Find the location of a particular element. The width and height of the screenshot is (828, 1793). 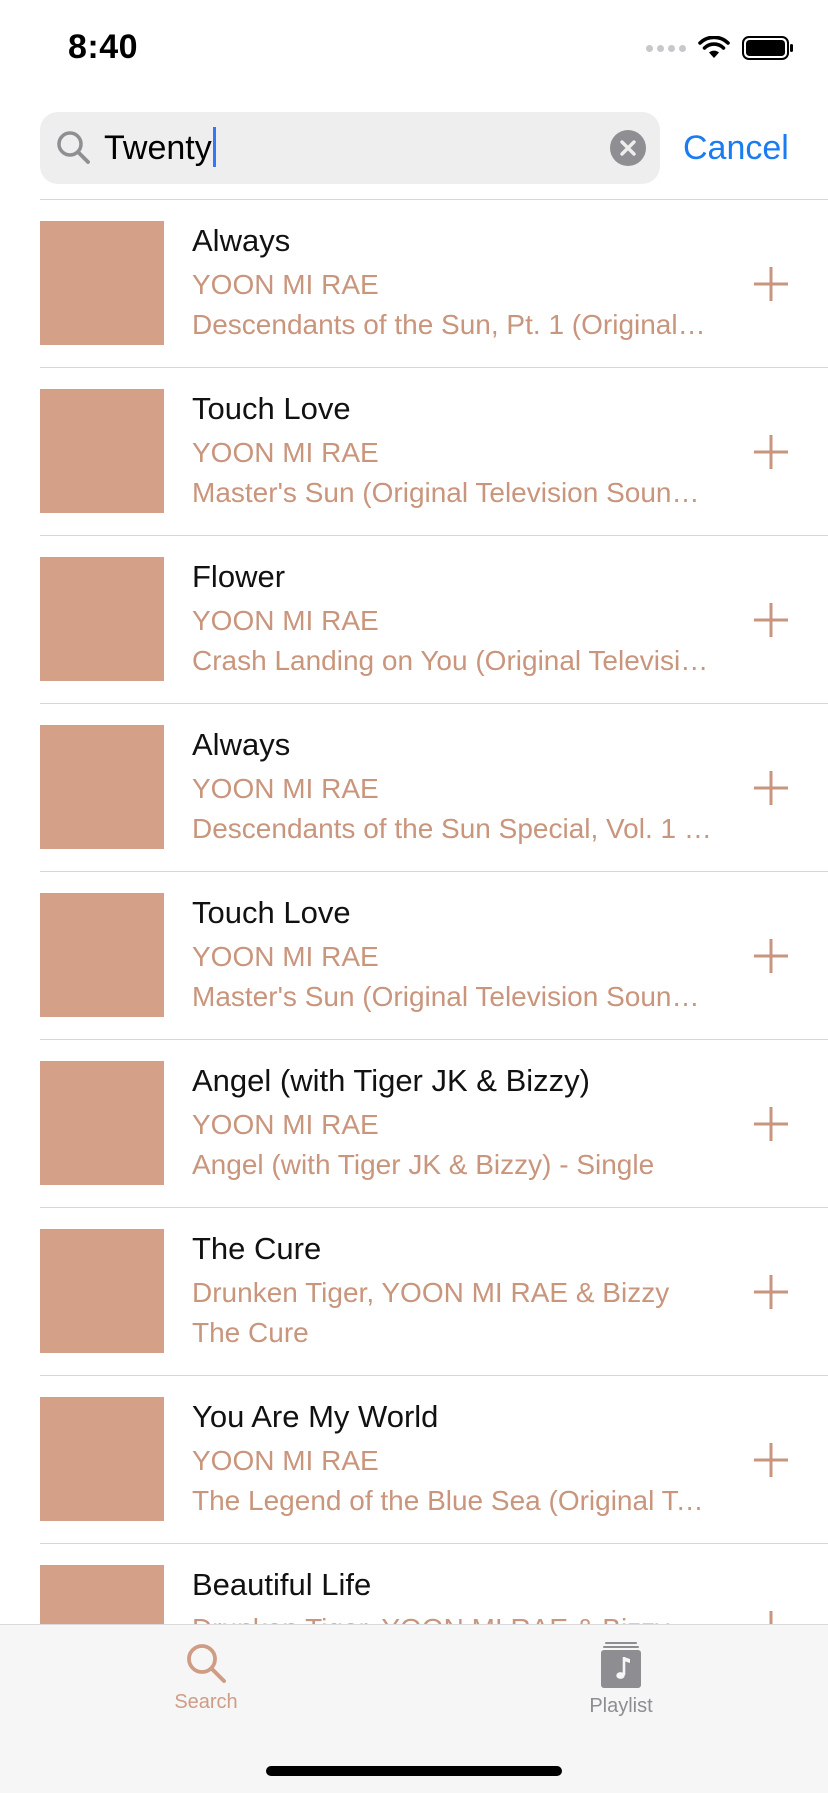

clear-search-button is located at coordinates (628, 148).